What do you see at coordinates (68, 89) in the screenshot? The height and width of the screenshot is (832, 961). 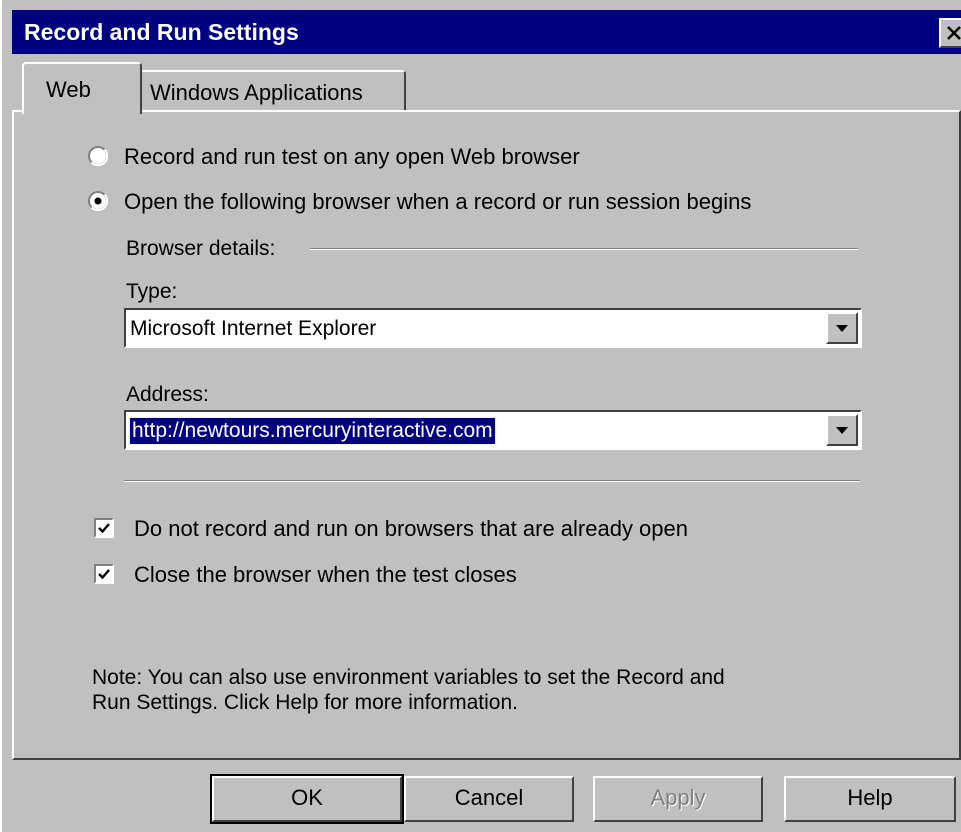 I see `tab-web-label: Web` at bounding box center [68, 89].